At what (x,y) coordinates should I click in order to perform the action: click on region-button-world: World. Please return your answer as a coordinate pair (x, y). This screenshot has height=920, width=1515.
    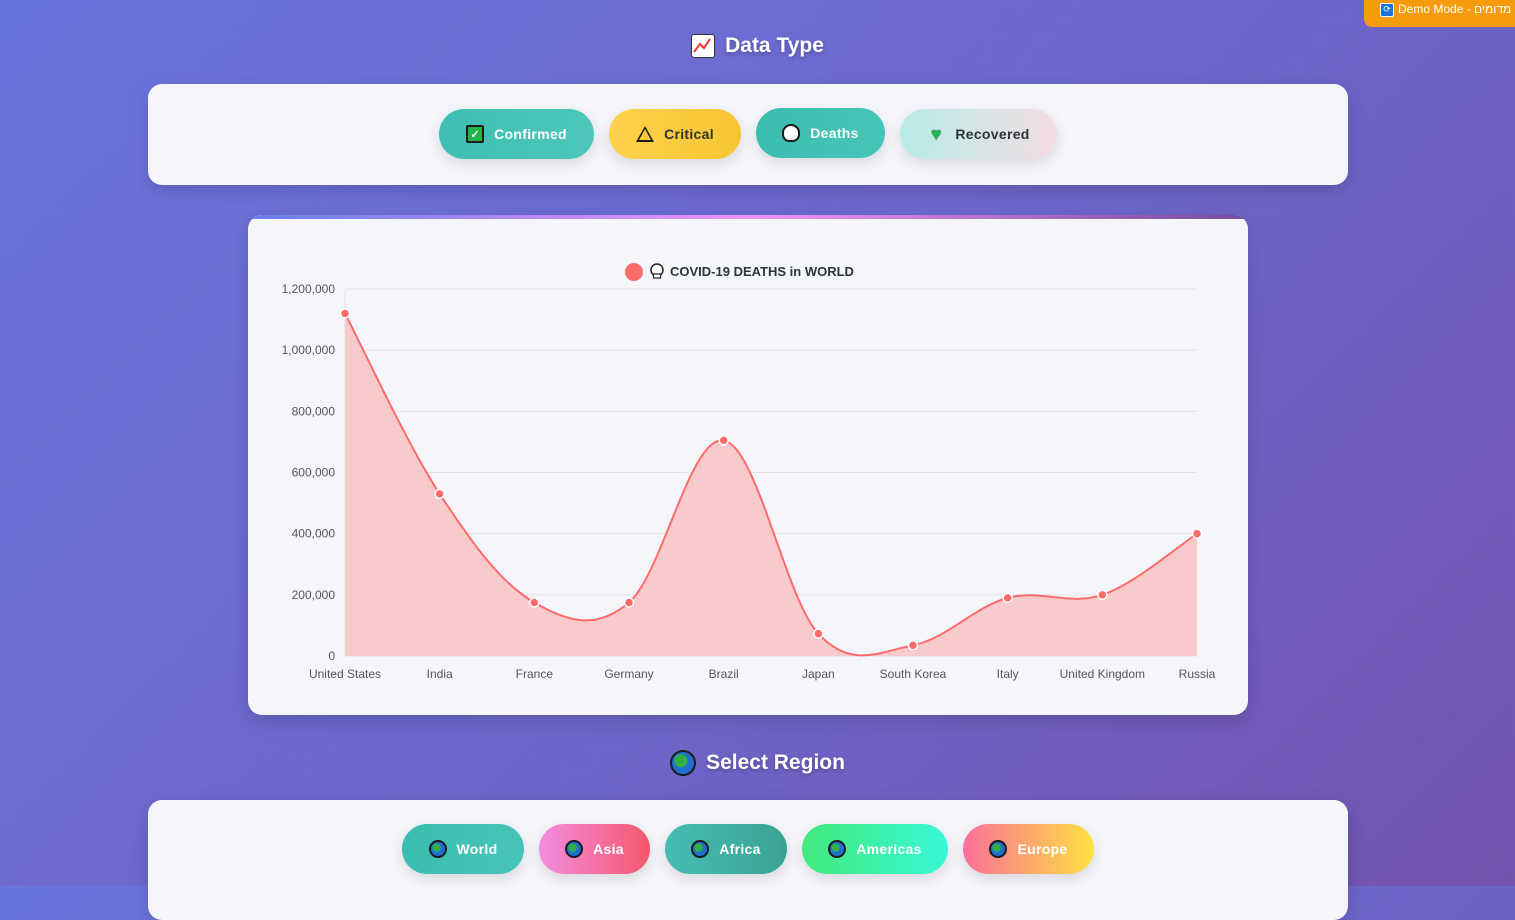
    Looking at the image, I should click on (463, 849).